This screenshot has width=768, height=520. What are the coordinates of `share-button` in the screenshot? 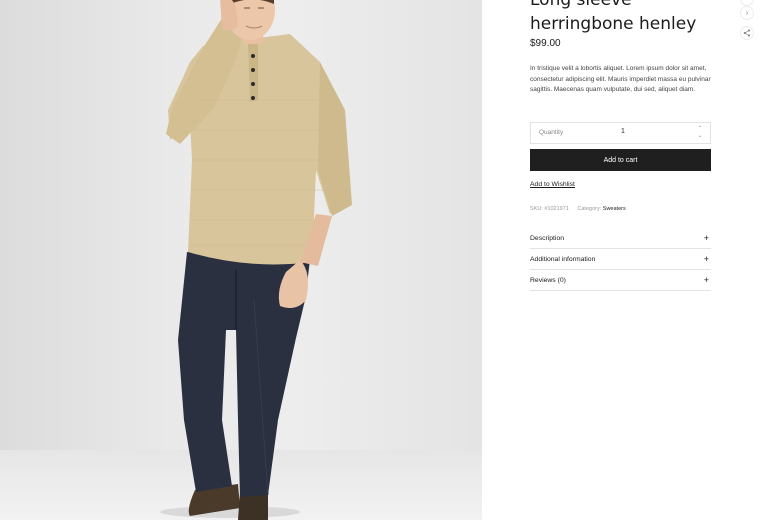 It's located at (747, 33).